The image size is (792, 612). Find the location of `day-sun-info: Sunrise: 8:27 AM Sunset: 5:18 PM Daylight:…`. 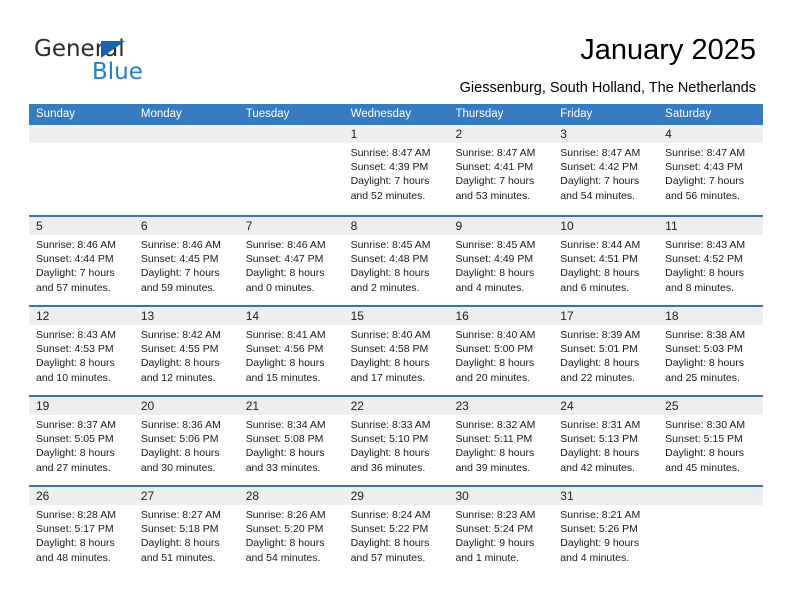

day-sun-info: Sunrise: 8:27 AM Sunset: 5:18 PM Daylight:… is located at coordinates (186, 535).